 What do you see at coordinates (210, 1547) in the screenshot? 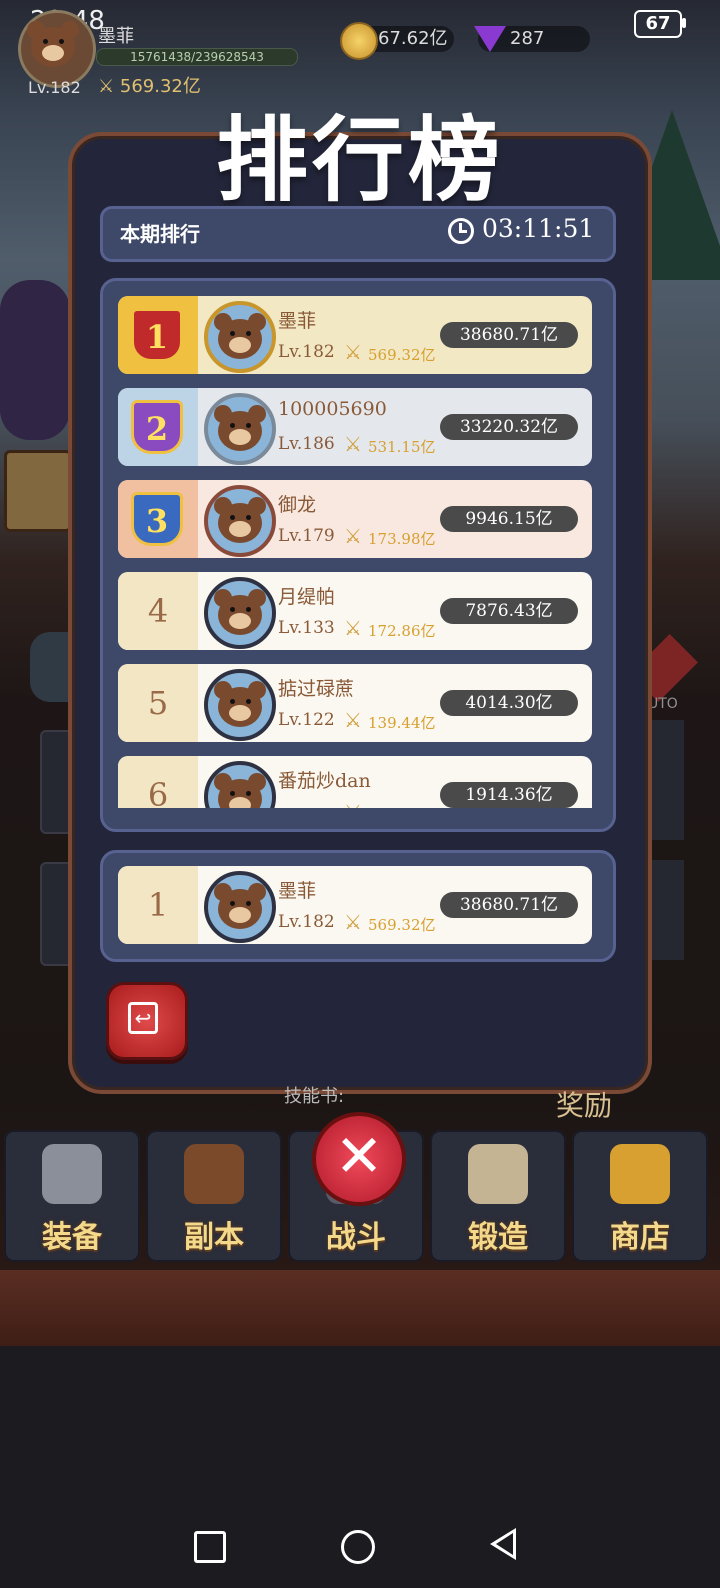
I see `recent-apps-icon` at bounding box center [210, 1547].